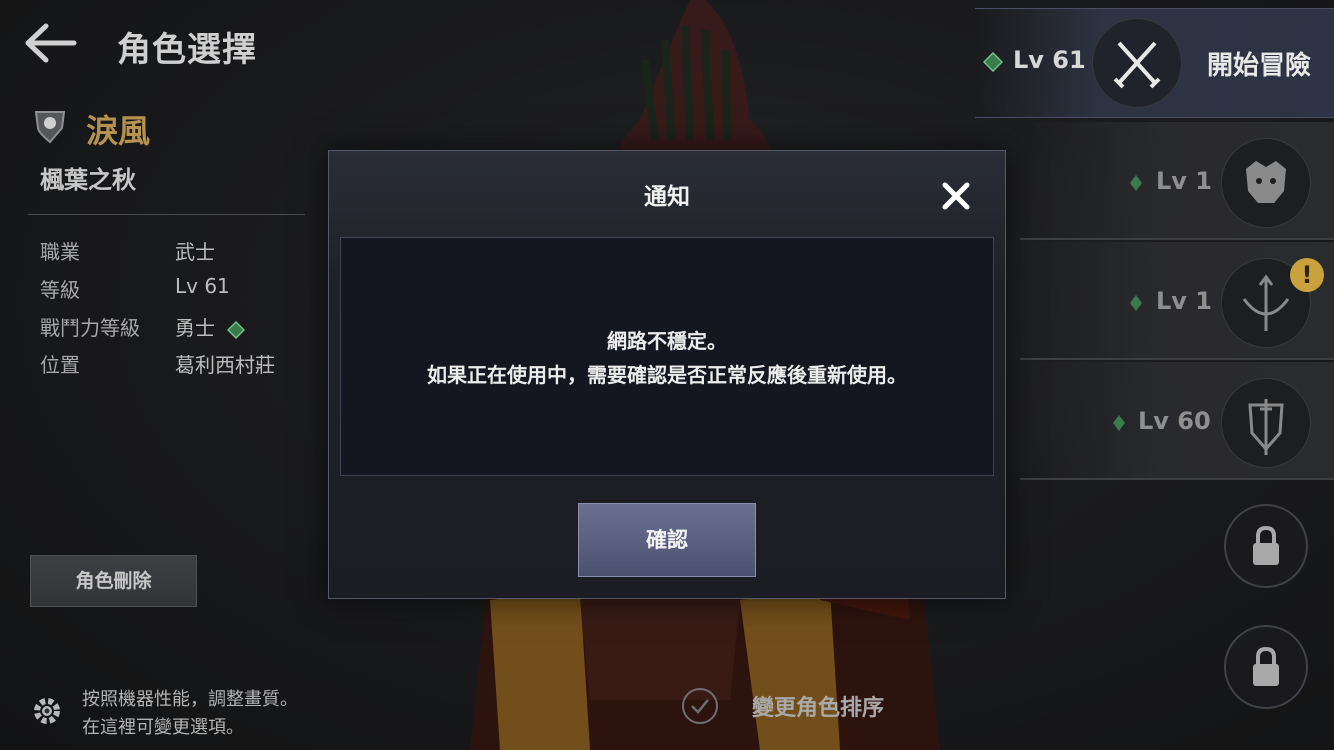 Image resolution: width=1334 pixels, height=750 pixels. What do you see at coordinates (166, 214) in the screenshot?
I see `divider` at bounding box center [166, 214].